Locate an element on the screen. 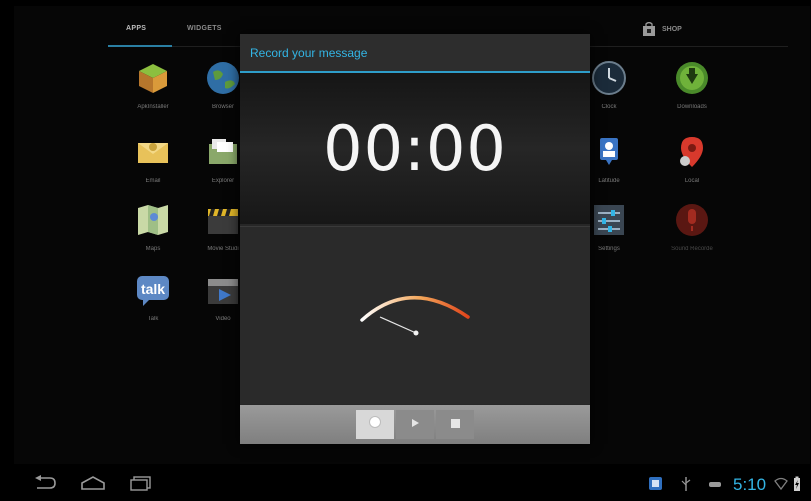 This screenshot has height=501, width=811. package-icon is located at coordinates (153, 78).